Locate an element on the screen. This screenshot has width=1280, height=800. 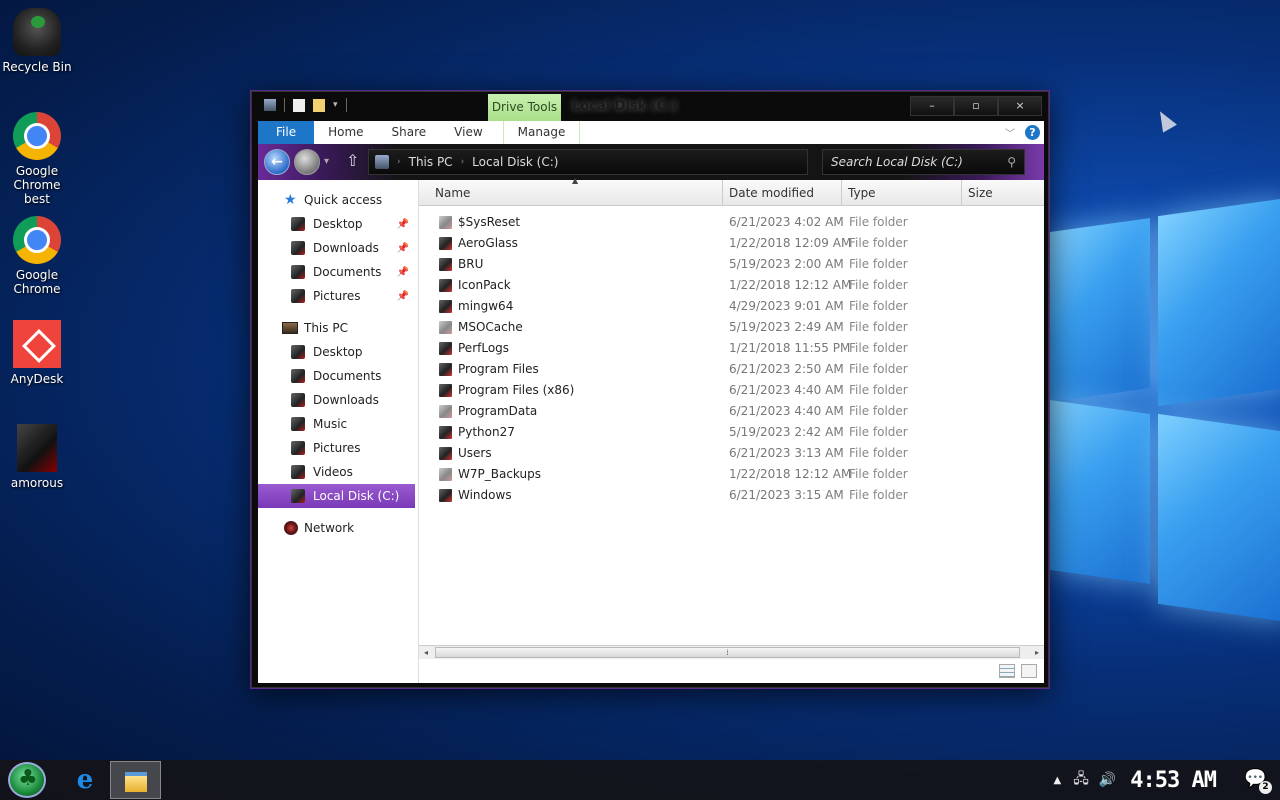
drive-tools-context-tab: Drive Tools is located at coordinates (524, 108).